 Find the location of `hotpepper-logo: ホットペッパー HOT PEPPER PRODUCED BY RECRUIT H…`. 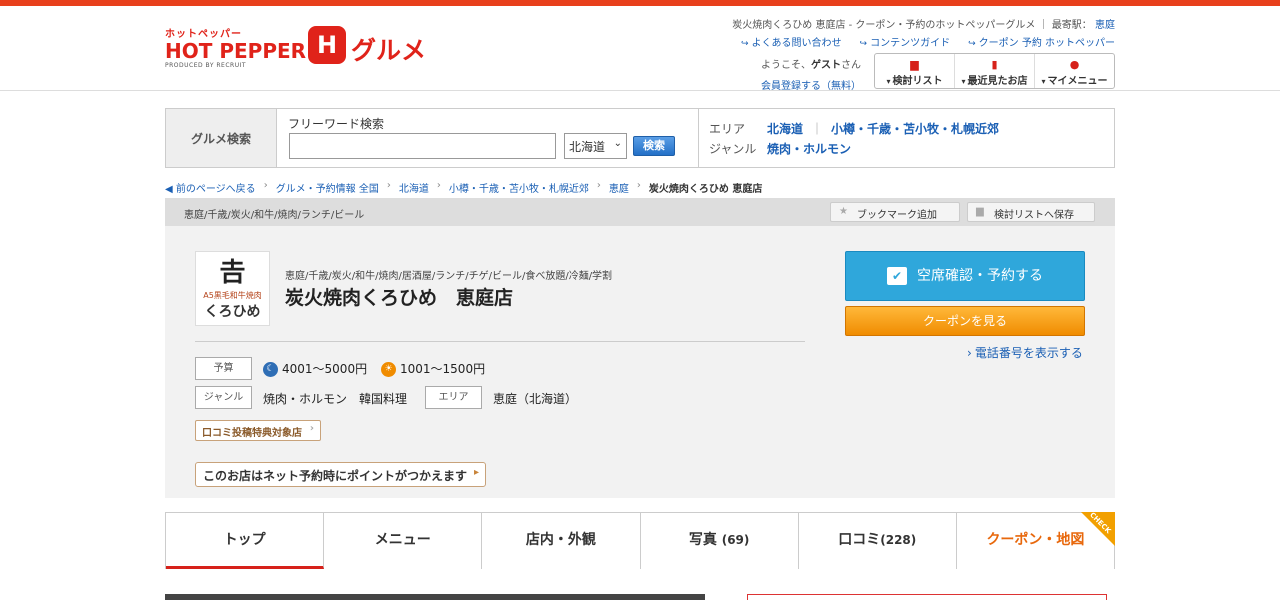

hotpepper-logo: ホットペッパー HOT PEPPER PRODUCED BY RECRUIT H… is located at coordinates (300, 52).